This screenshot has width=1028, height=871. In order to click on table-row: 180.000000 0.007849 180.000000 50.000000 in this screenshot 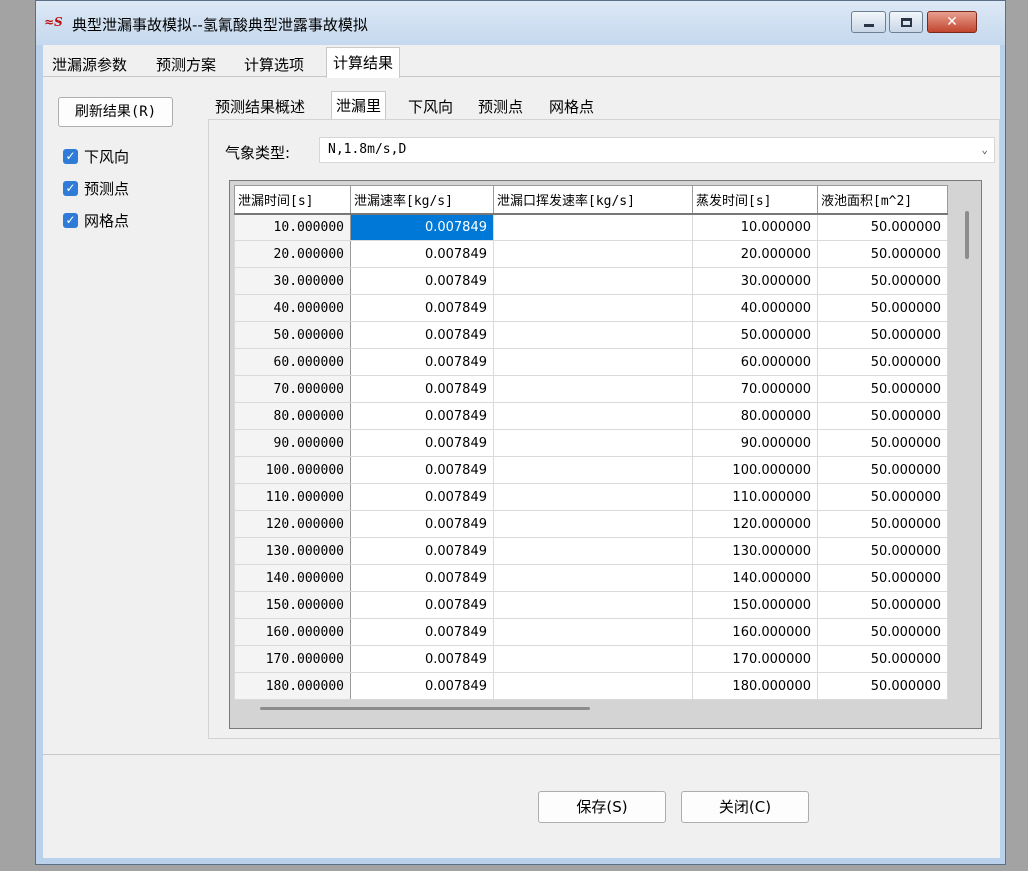, I will do `click(591, 686)`.